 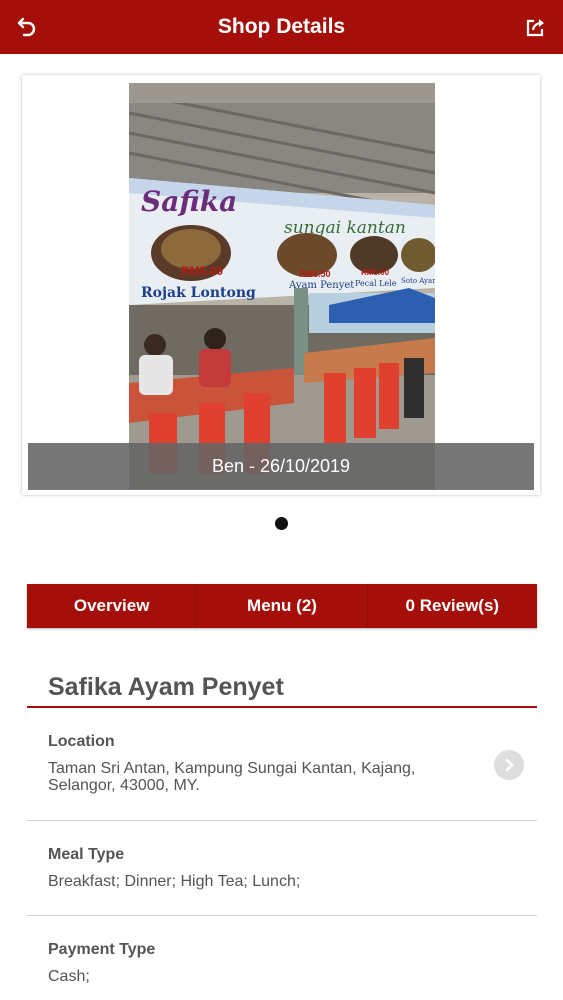 What do you see at coordinates (281, 466) in the screenshot?
I see `photo-caption: Ben - 26/10/2019` at bounding box center [281, 466].